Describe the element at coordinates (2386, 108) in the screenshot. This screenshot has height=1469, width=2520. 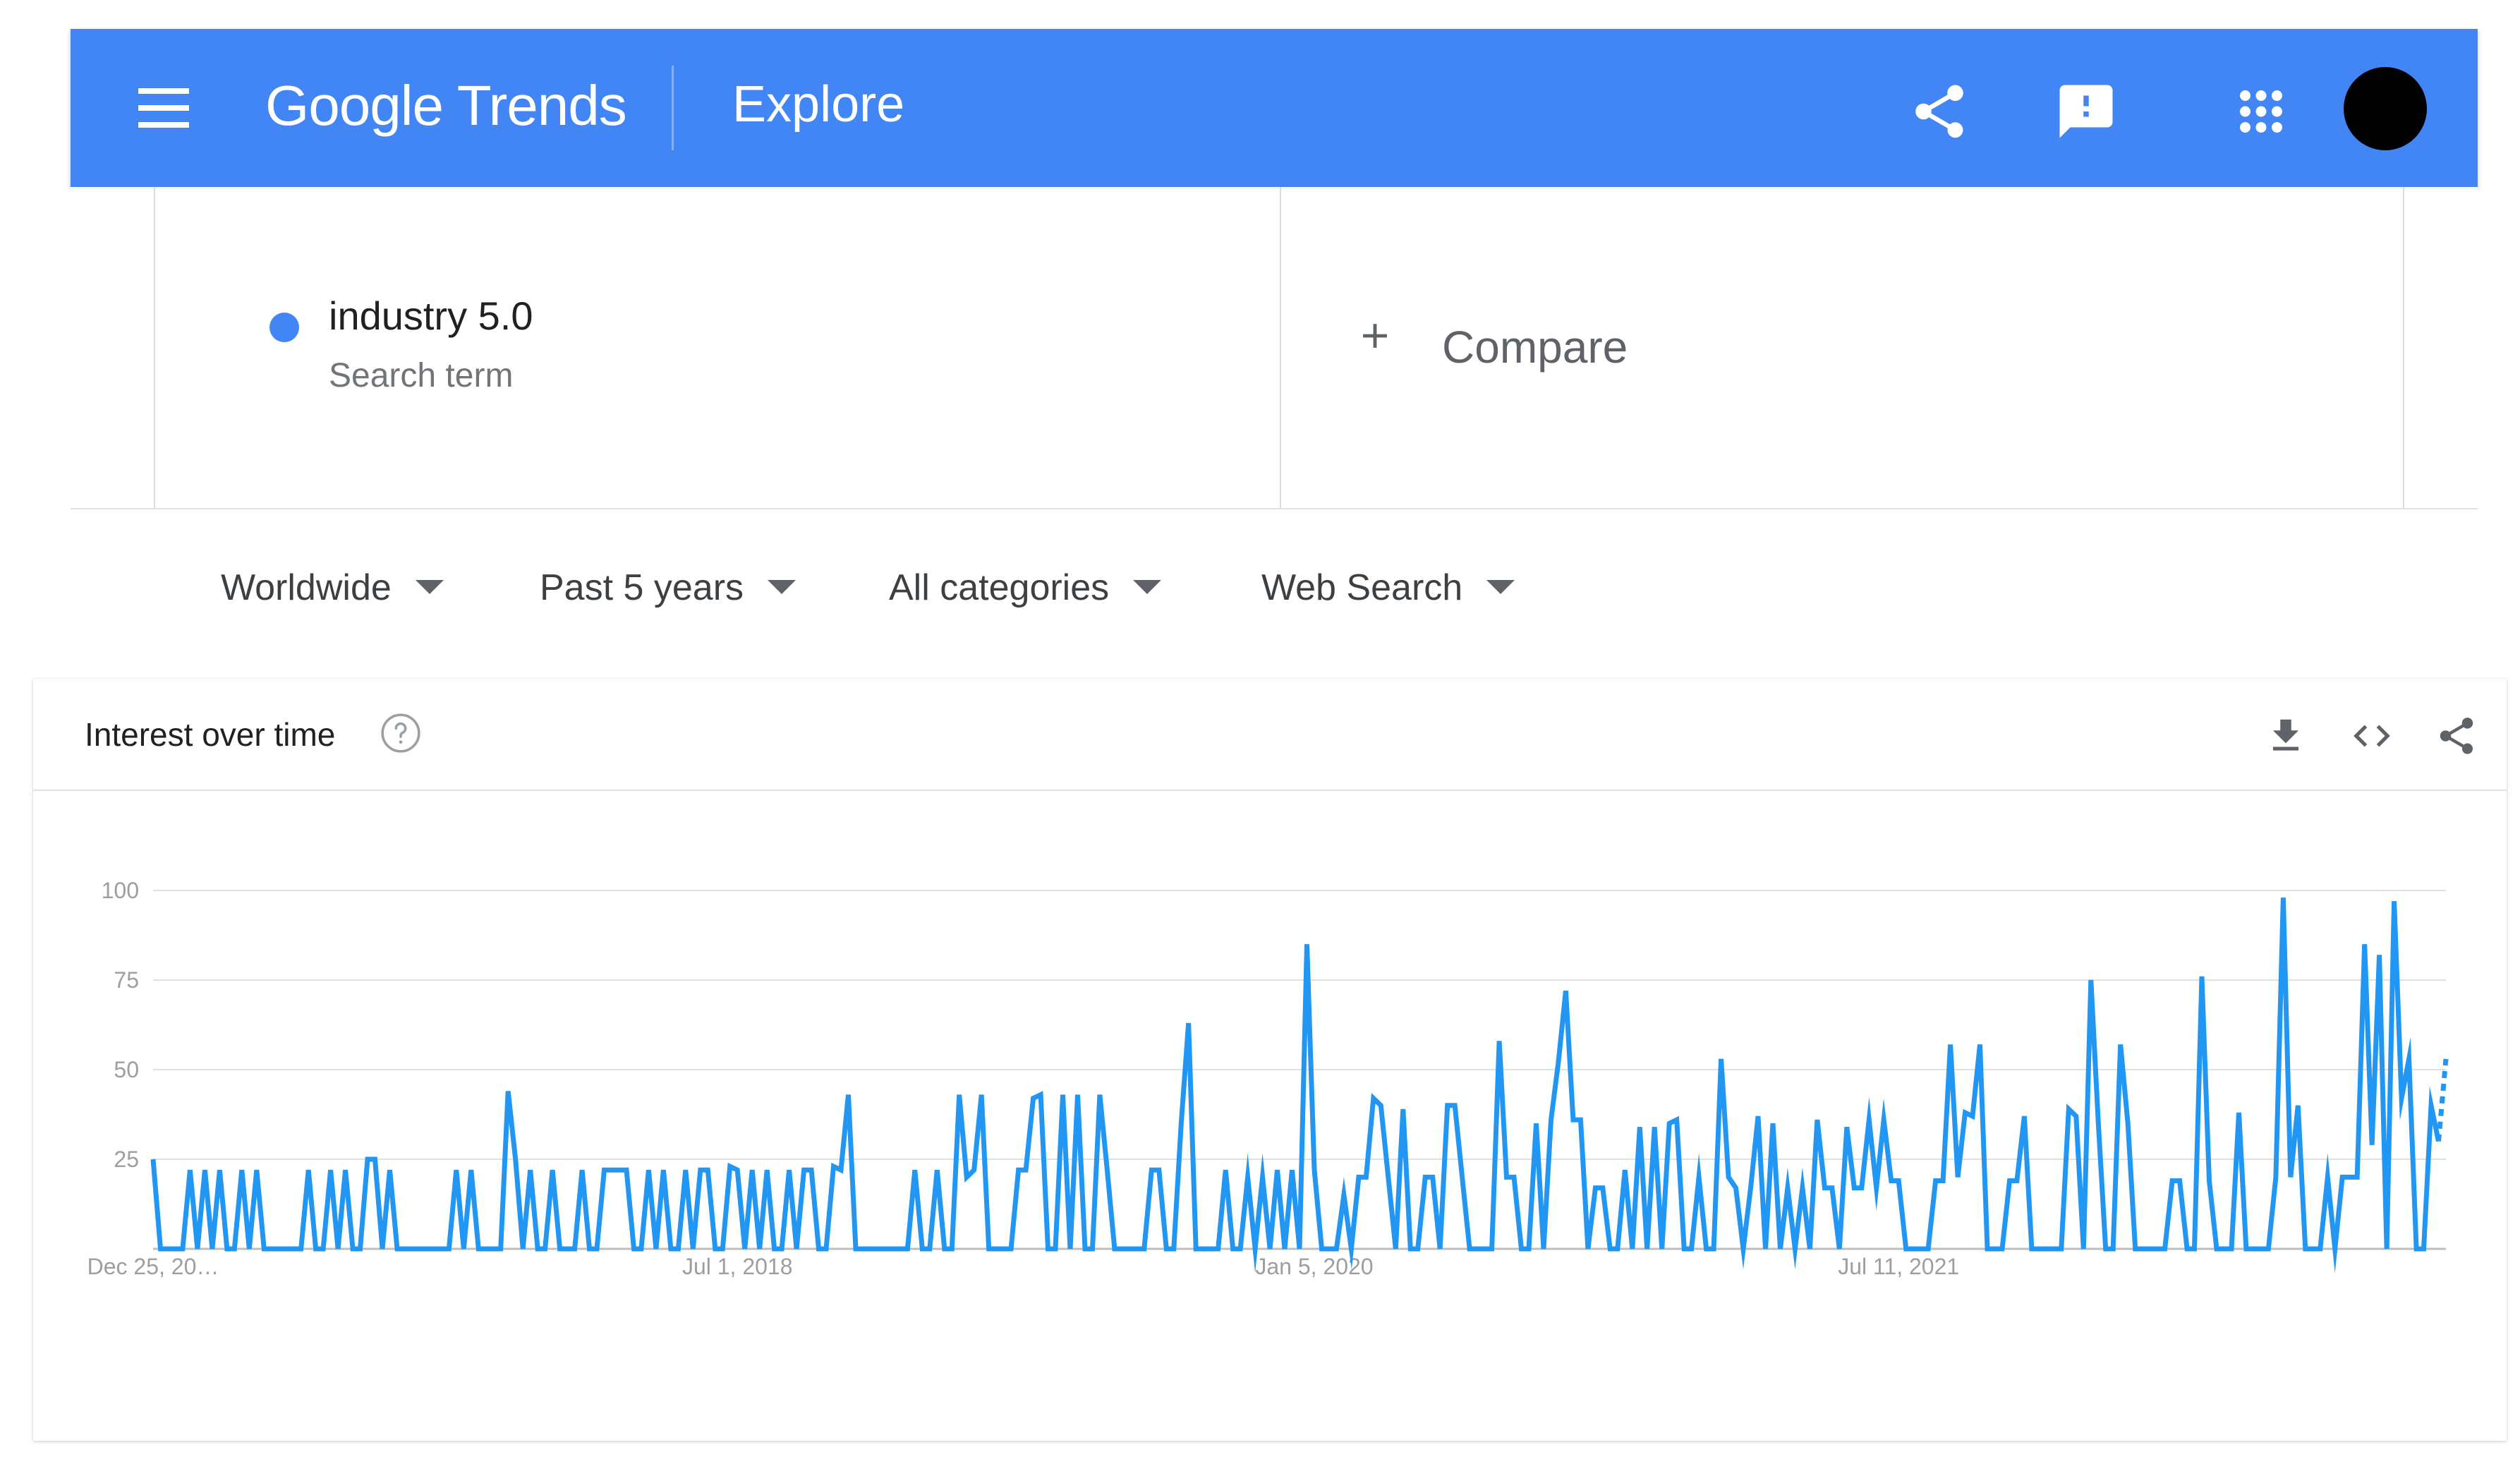
I see `account-avatar` at that location.